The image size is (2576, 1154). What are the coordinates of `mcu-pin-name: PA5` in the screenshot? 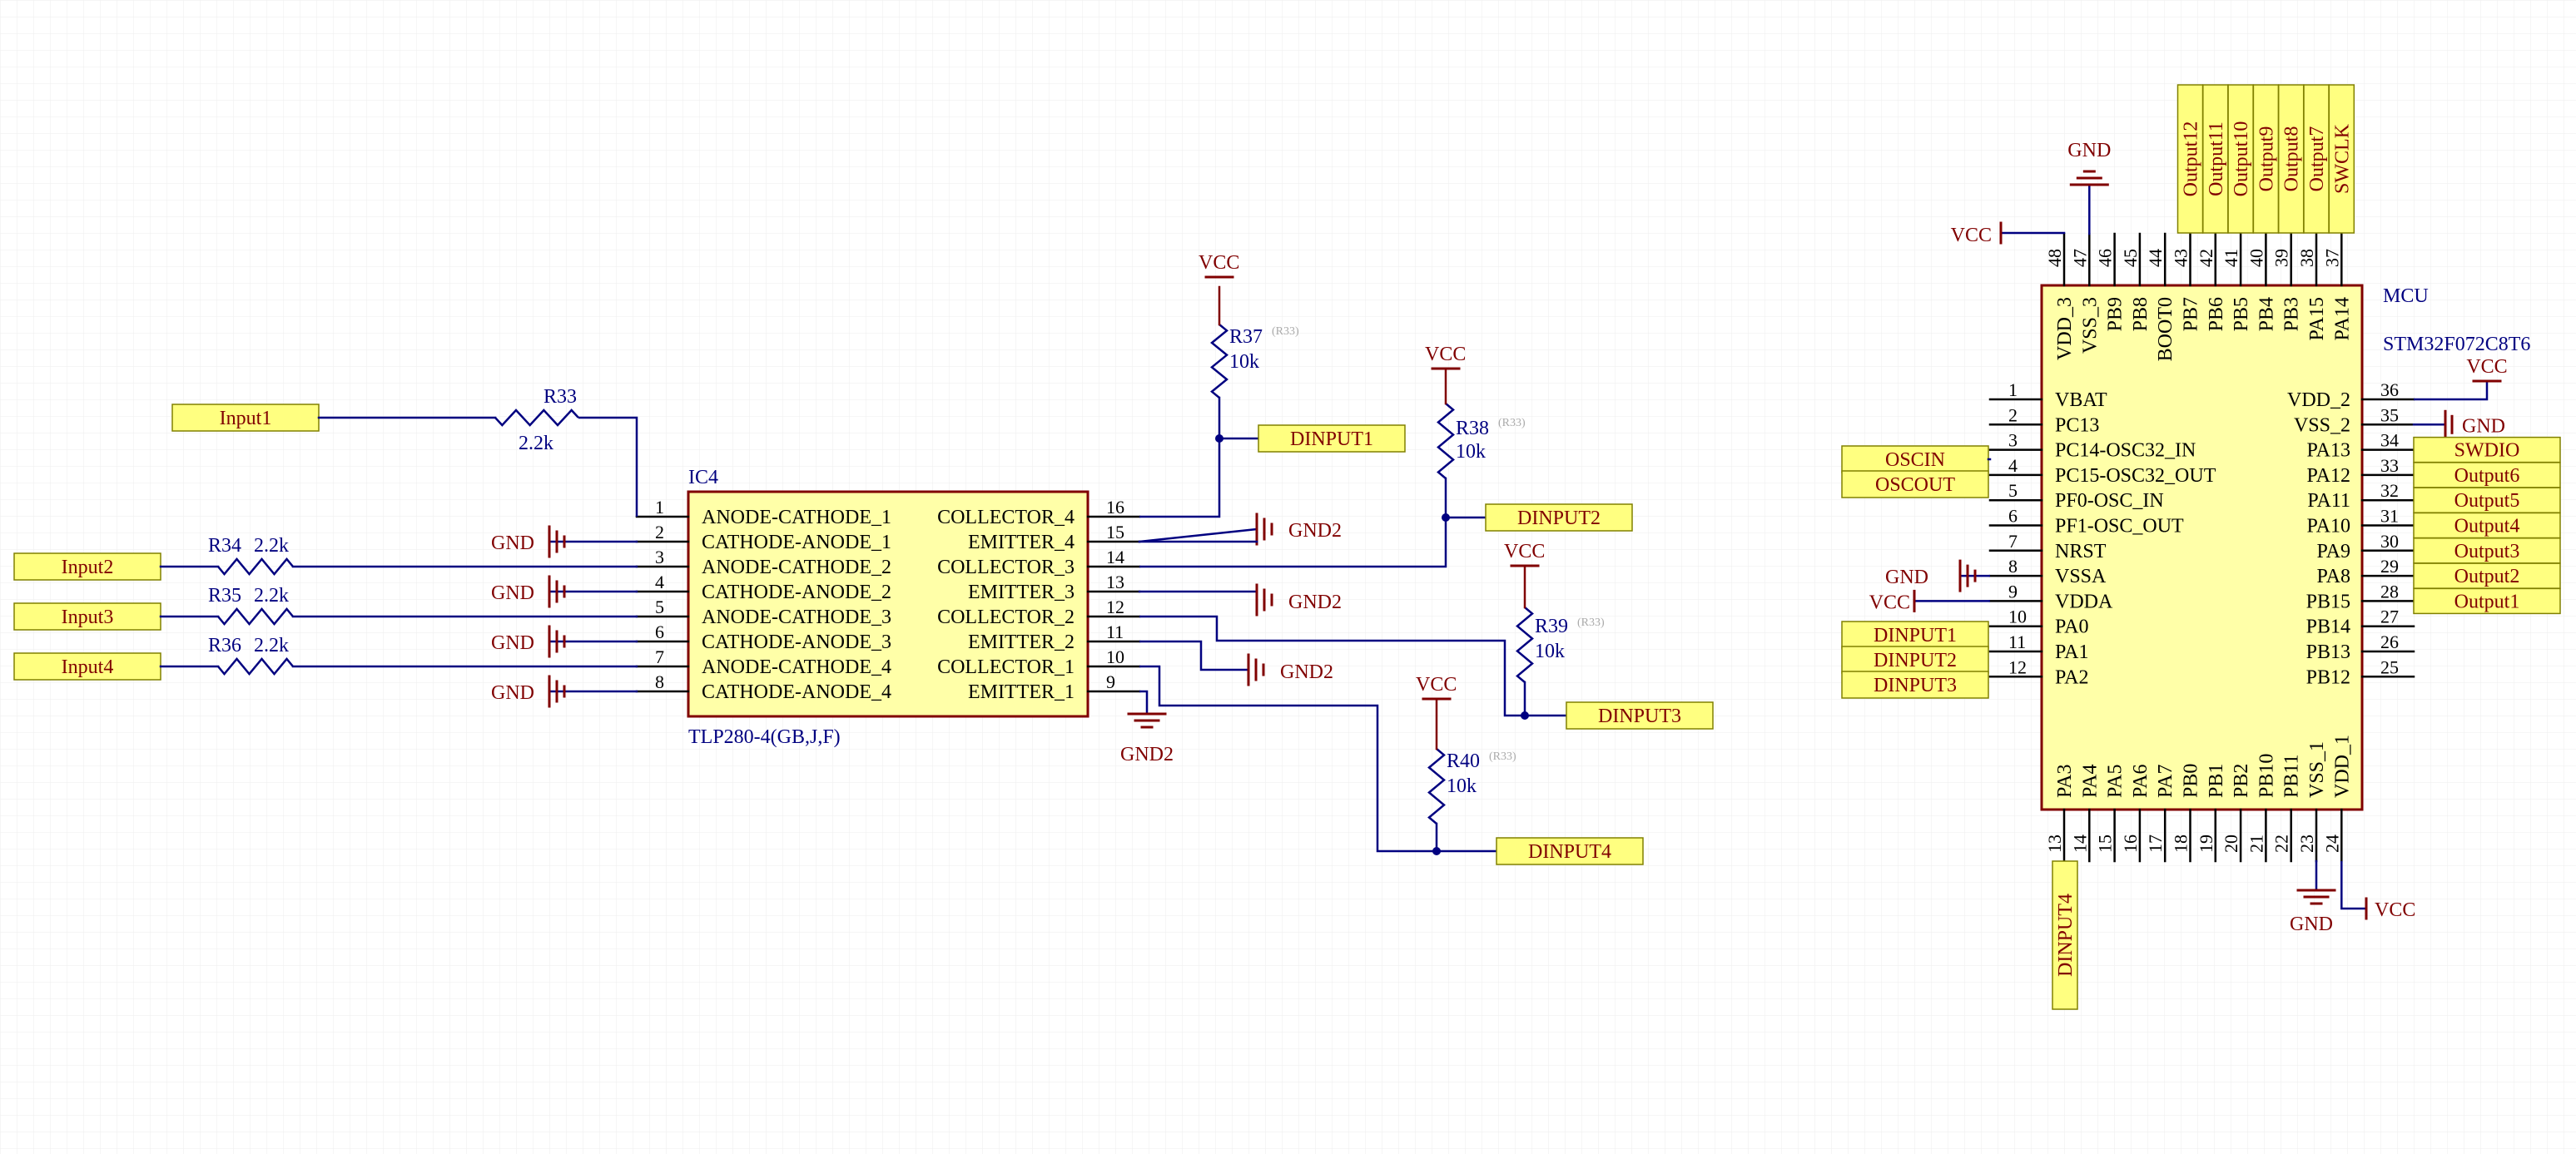 It's located at (2116, 781).